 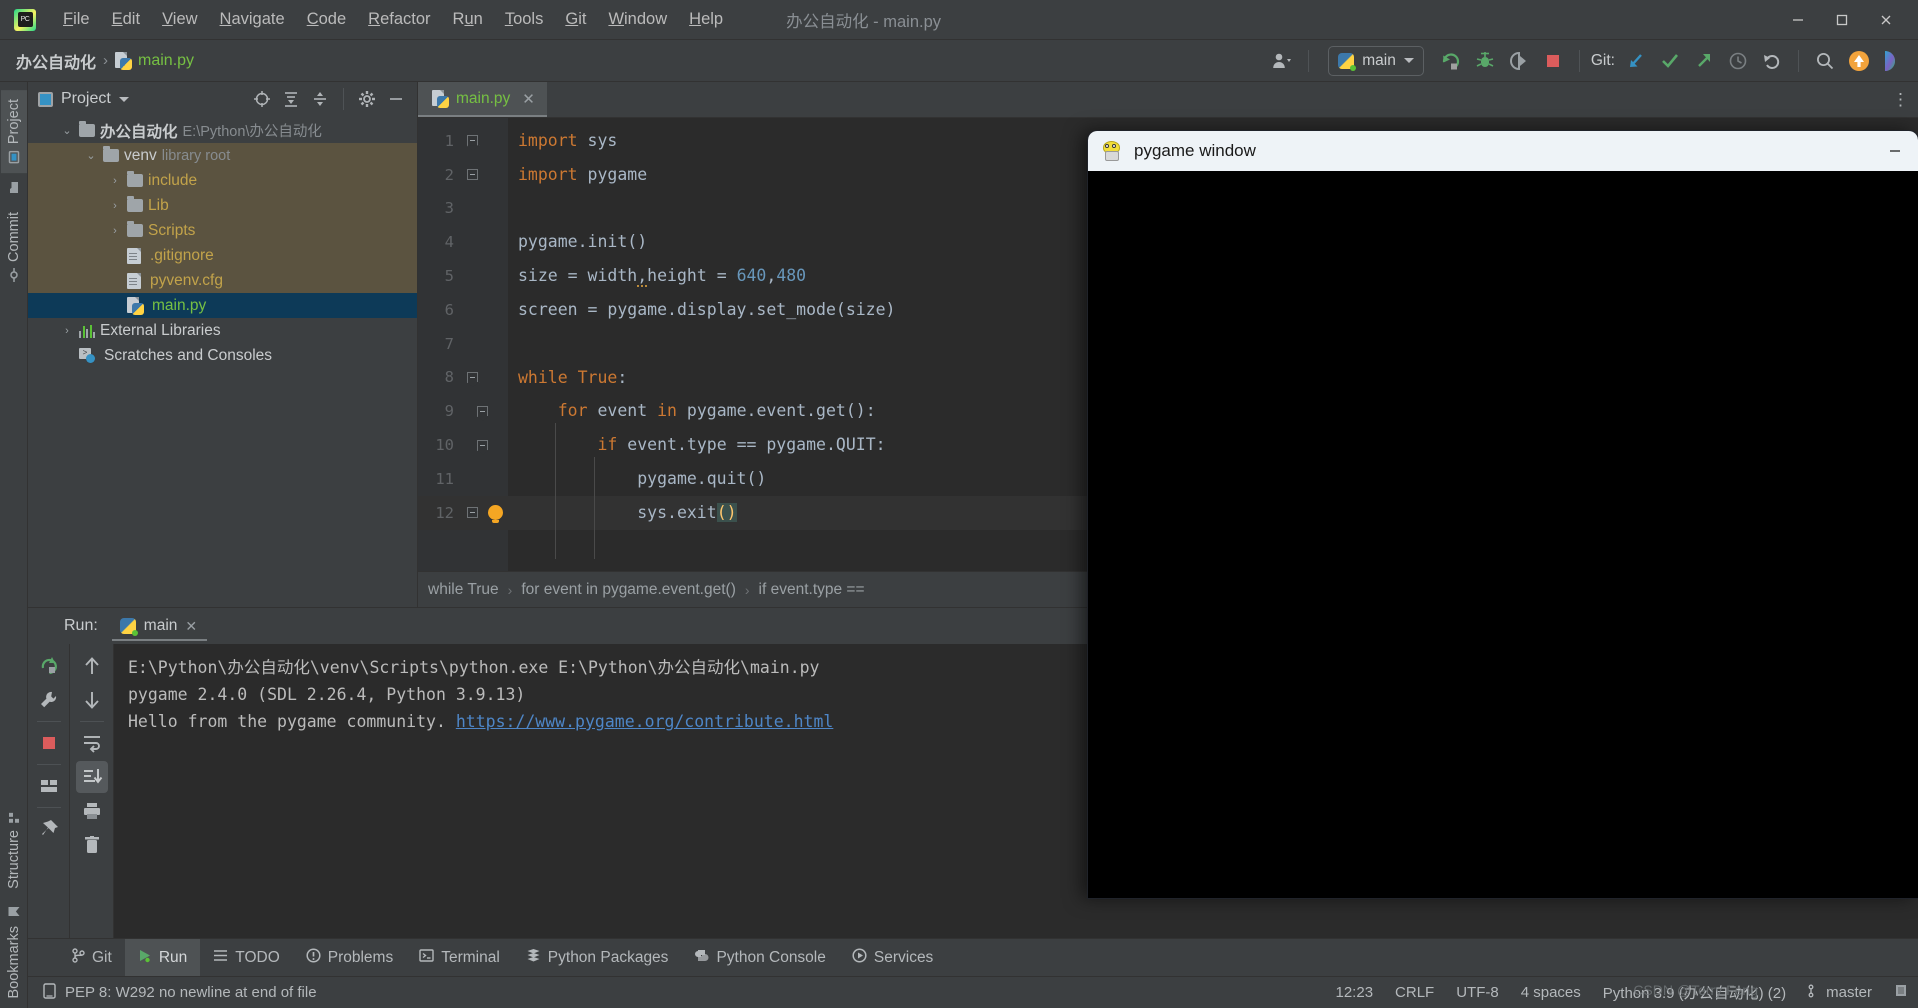 What do you see at coordinates (222, 330) in the screenshot?
I see `tree-row-external-libraries: › External Libraries` at bounding box center [222, 330].